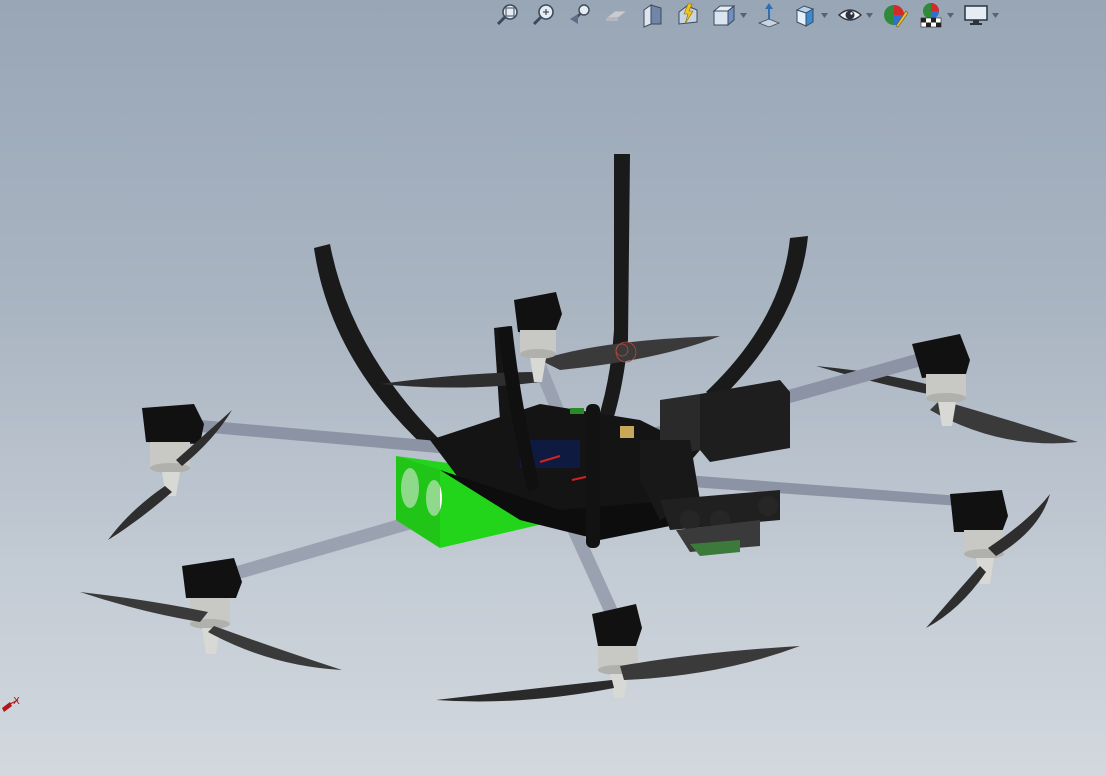 The height and width of the screenshot is (776, 1106). I want to click on camera-gimbal, so click(715, 468).